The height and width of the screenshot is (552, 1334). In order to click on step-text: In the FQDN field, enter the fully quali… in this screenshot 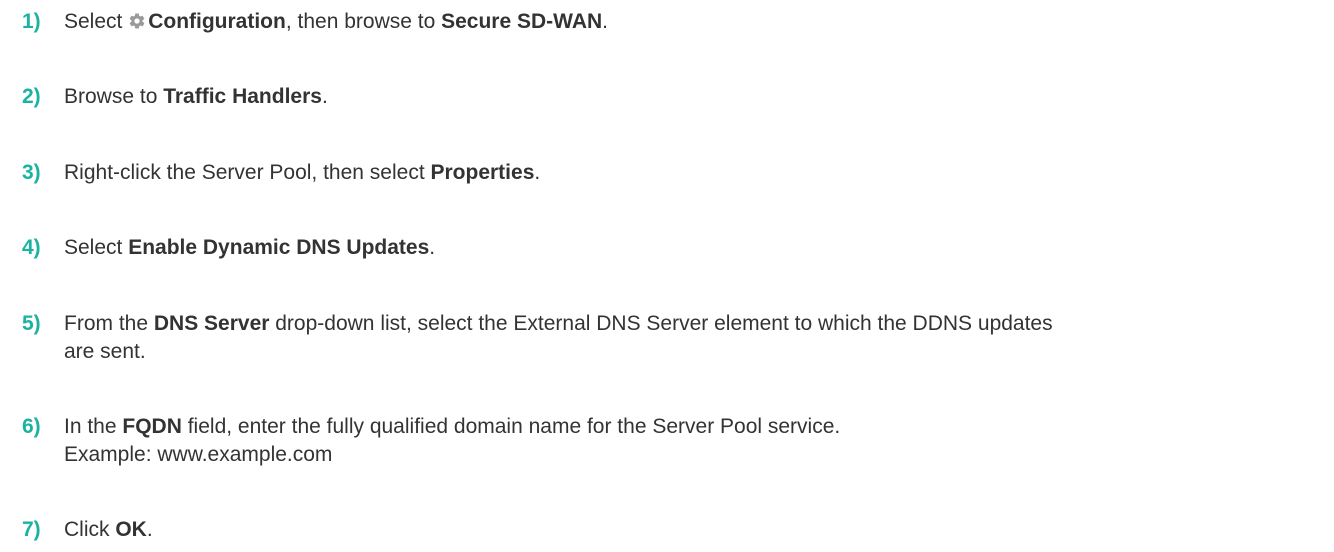, I will do `click(689, 441)`.